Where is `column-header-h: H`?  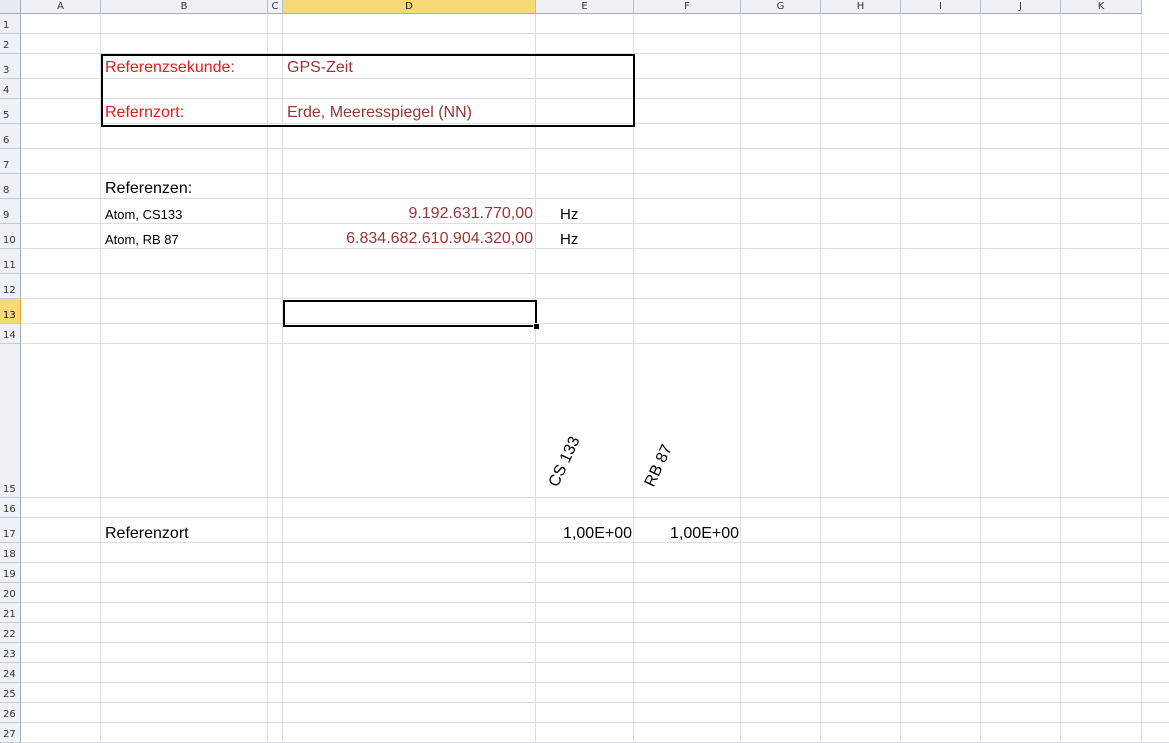
column-header-h: H is located at coordinates (861, 7).